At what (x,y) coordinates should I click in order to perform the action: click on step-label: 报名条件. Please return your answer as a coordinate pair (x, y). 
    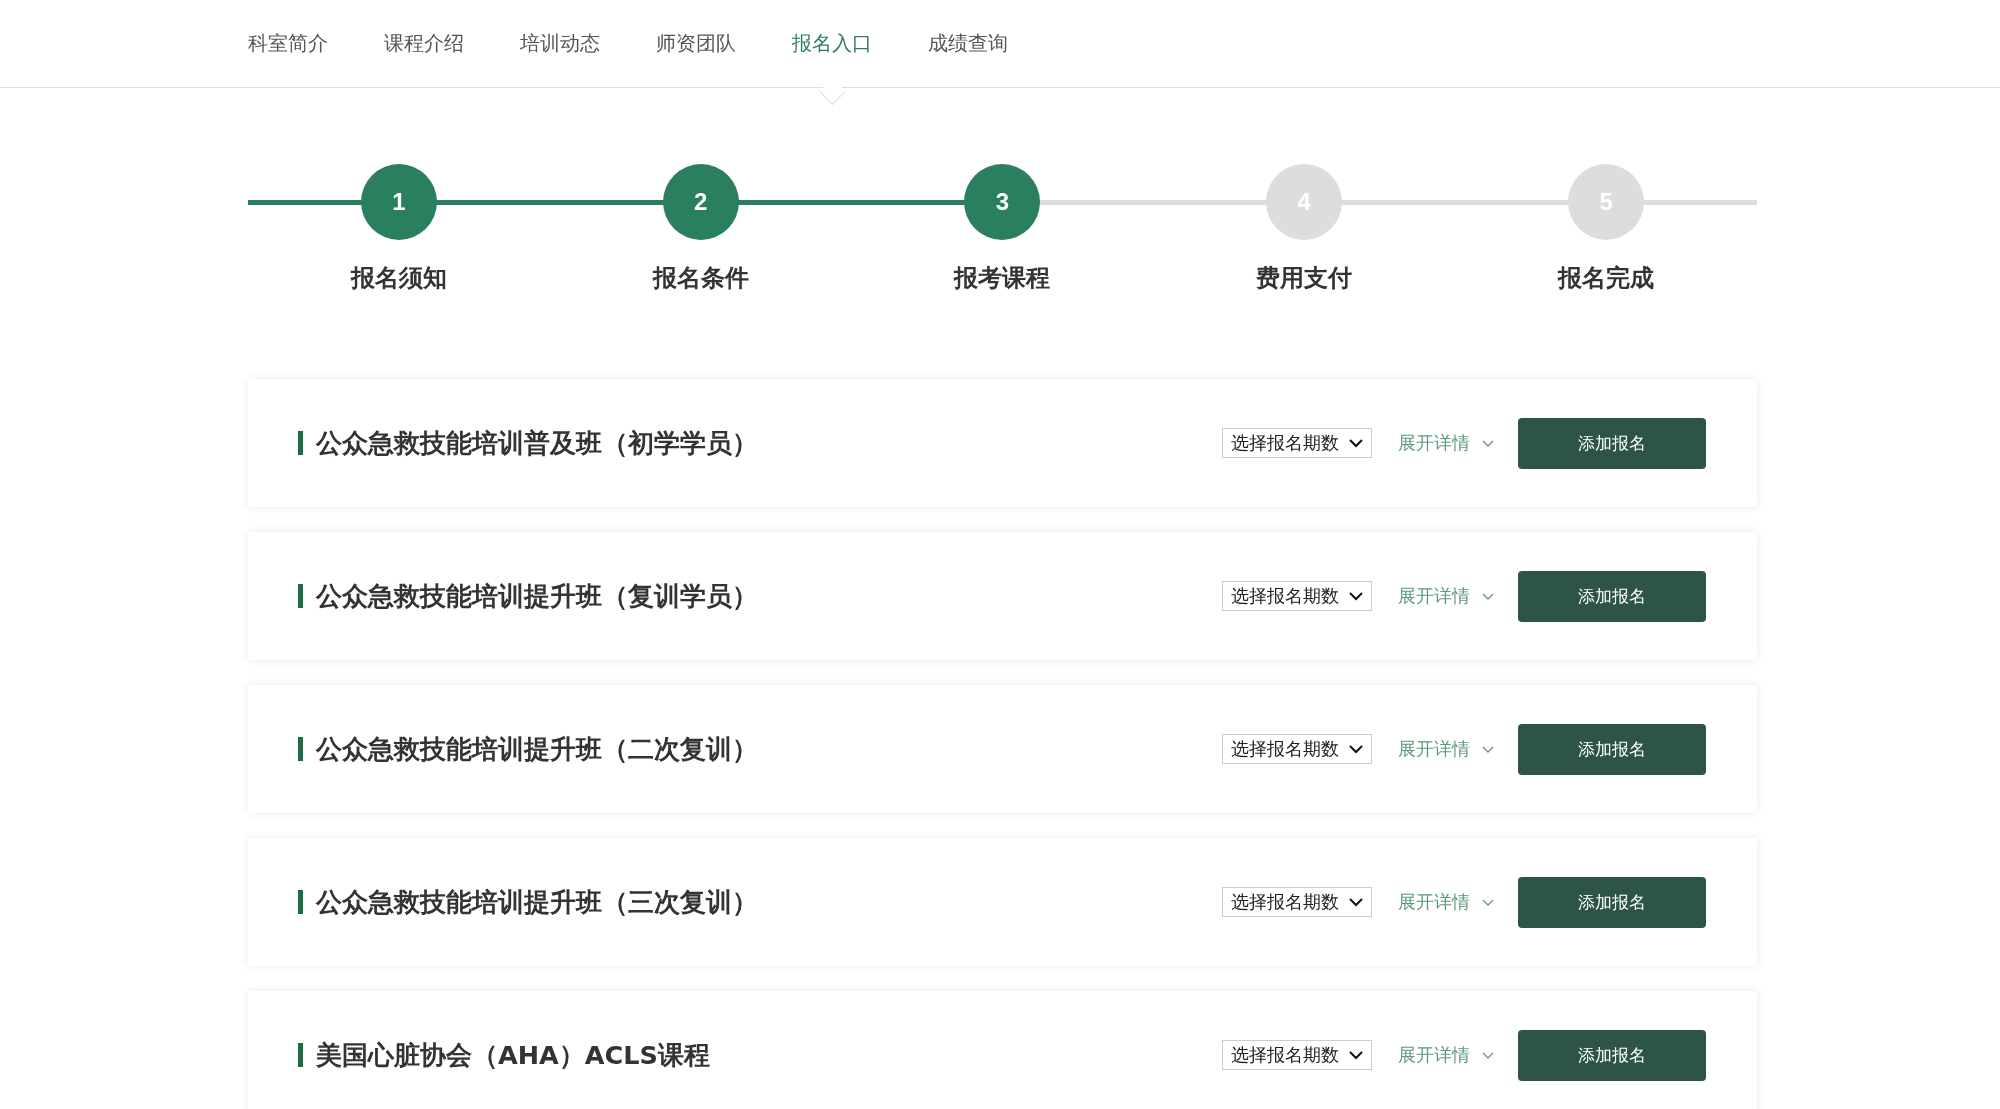
    Looking at the image, I should click on (700, 278).